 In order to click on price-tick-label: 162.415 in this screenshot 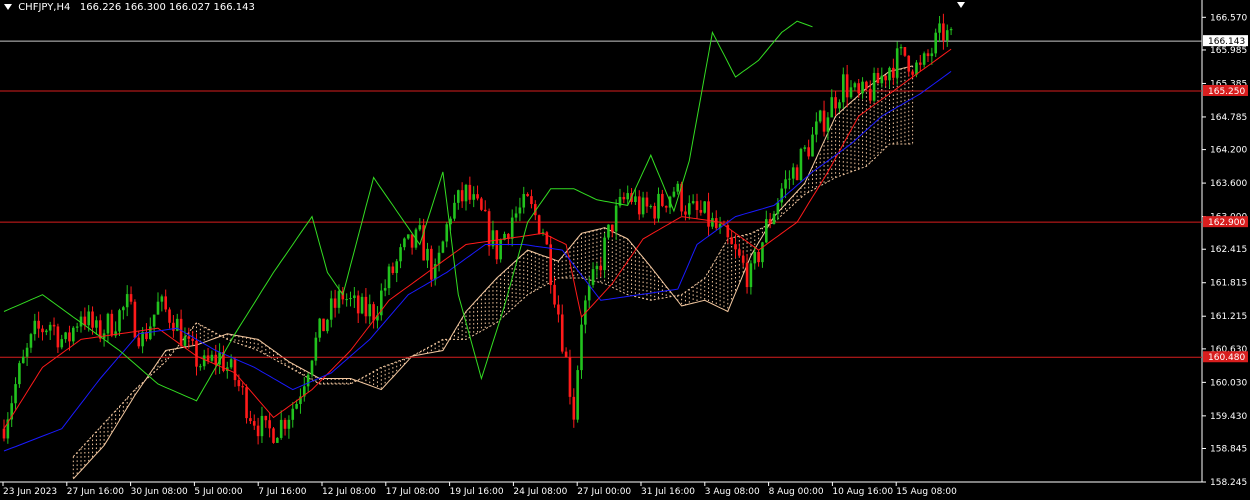, I will do `click(1228, 250)`.